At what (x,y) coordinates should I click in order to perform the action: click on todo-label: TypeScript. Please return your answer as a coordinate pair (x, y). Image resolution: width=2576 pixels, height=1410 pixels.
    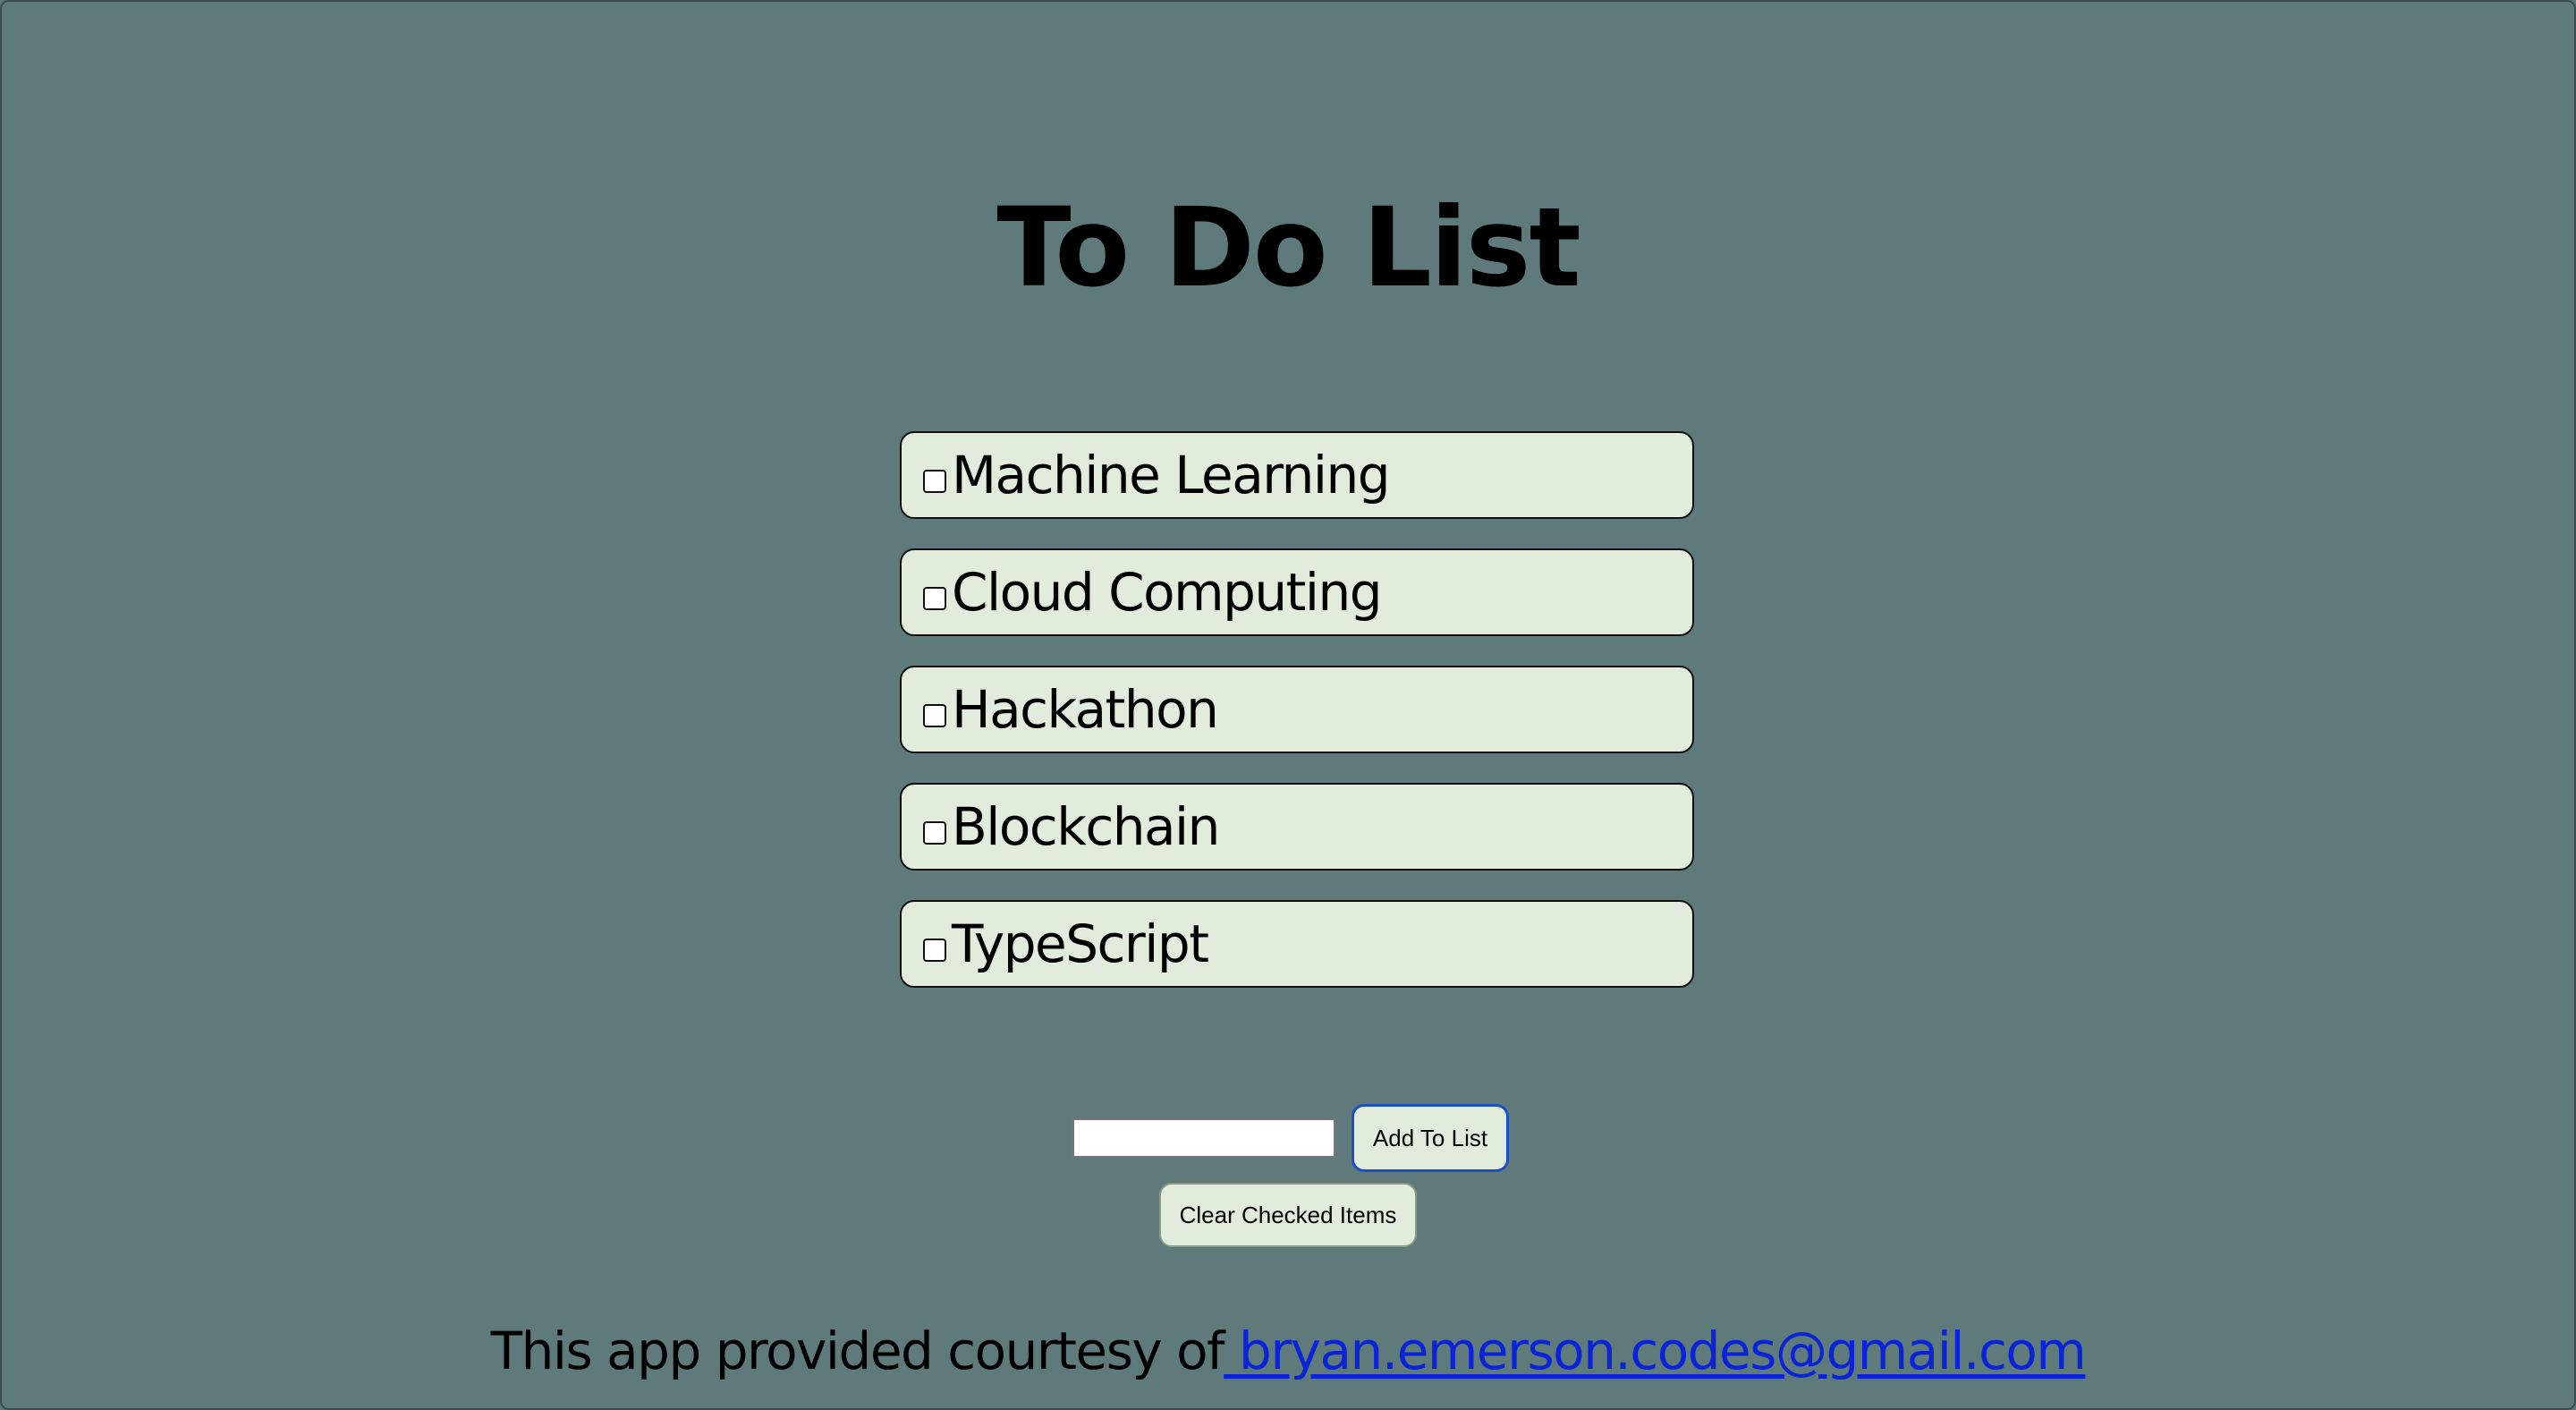
    Looking at the image, I should click on (1080, 944).